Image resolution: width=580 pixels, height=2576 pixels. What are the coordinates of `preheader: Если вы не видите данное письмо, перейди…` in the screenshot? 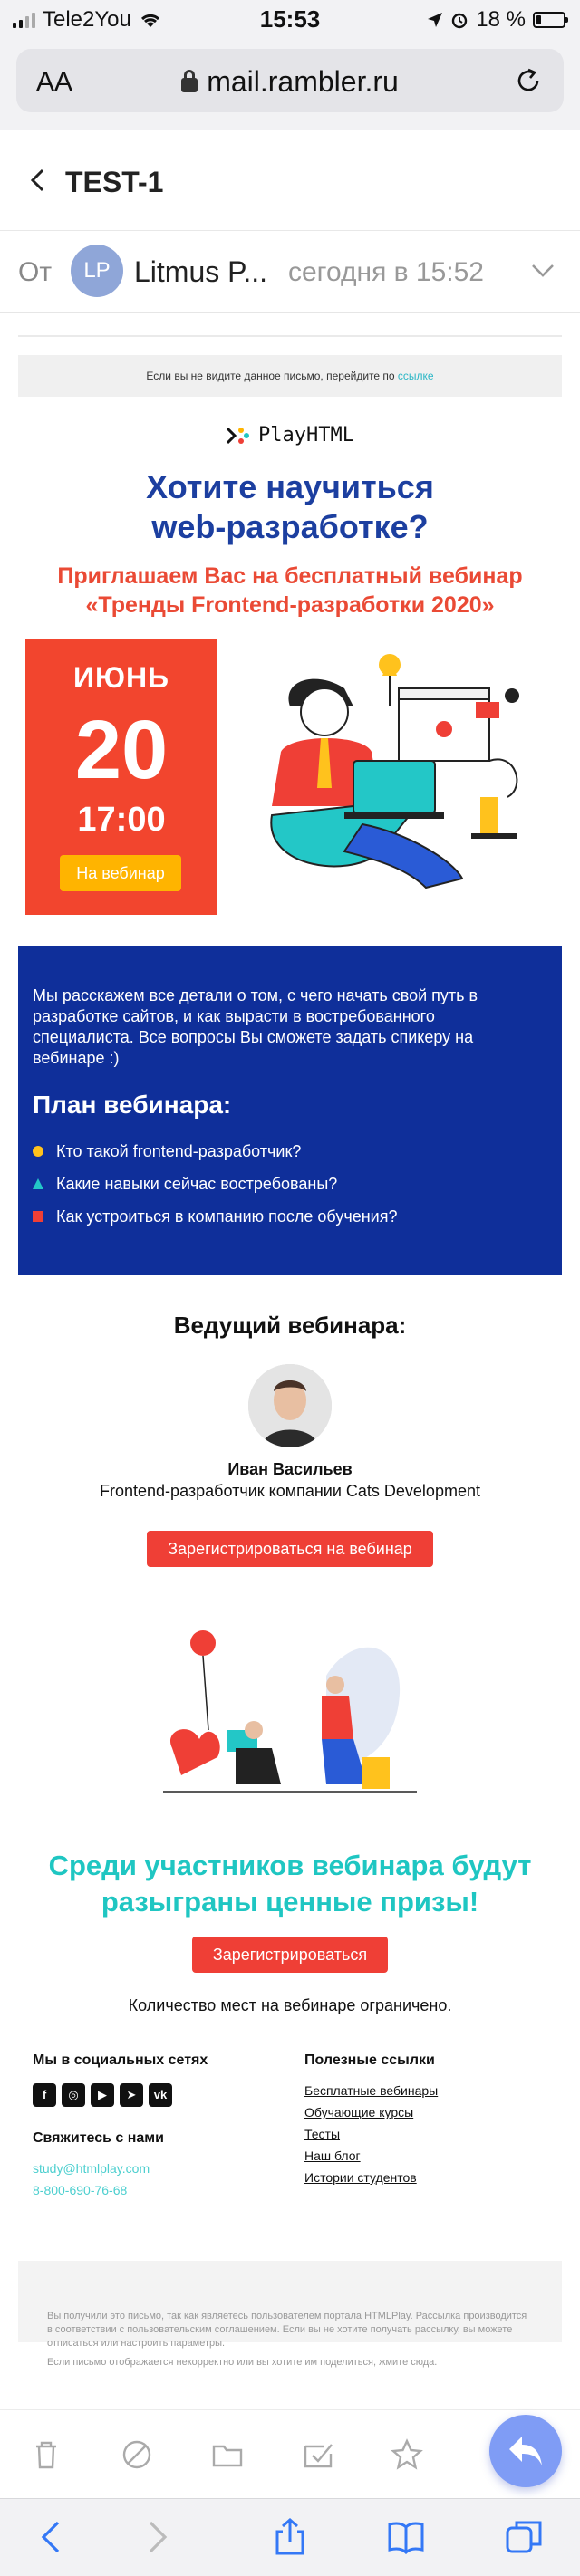 It's located at (290, 376).